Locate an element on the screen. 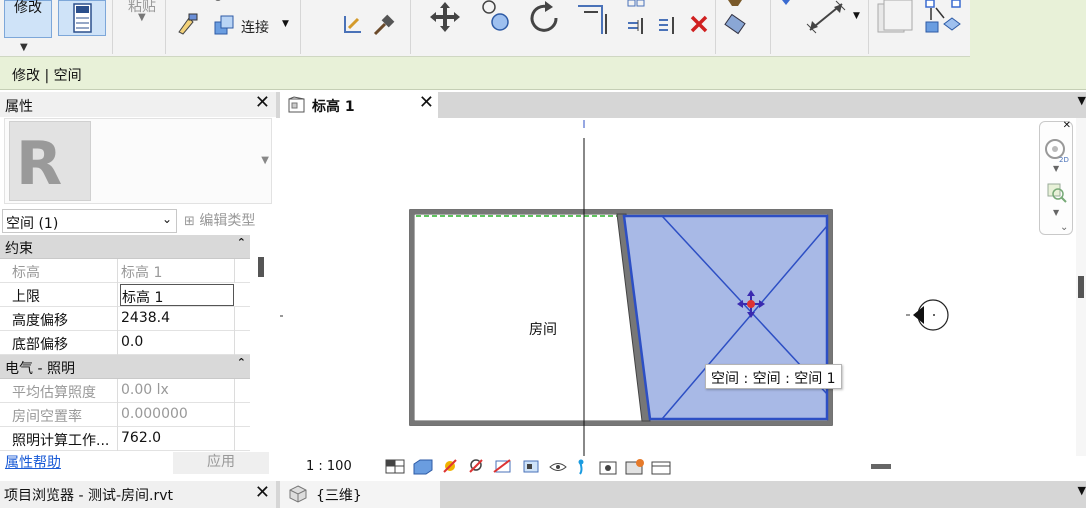  crop-view-icon is located at coordinates (502, 466).